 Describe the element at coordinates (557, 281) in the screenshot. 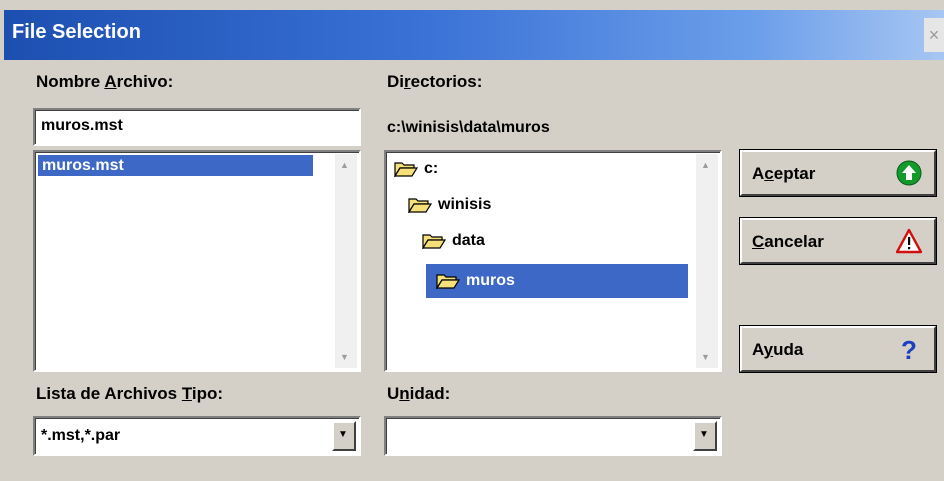

I see `tree-item-muros: muros` at that location.